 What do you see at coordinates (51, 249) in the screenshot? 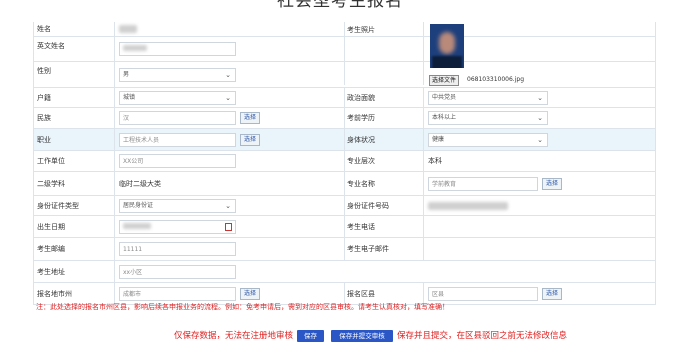
I see `postcode-label: 考生邮编` at bounding box center [51, 249].